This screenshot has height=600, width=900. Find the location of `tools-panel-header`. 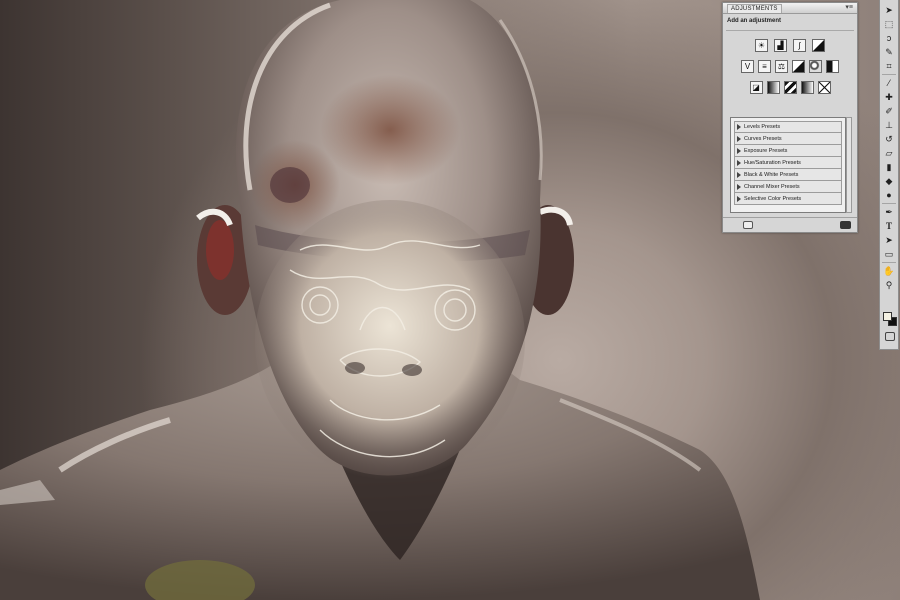

tools-panel-header is located at coordinates (889, 1).